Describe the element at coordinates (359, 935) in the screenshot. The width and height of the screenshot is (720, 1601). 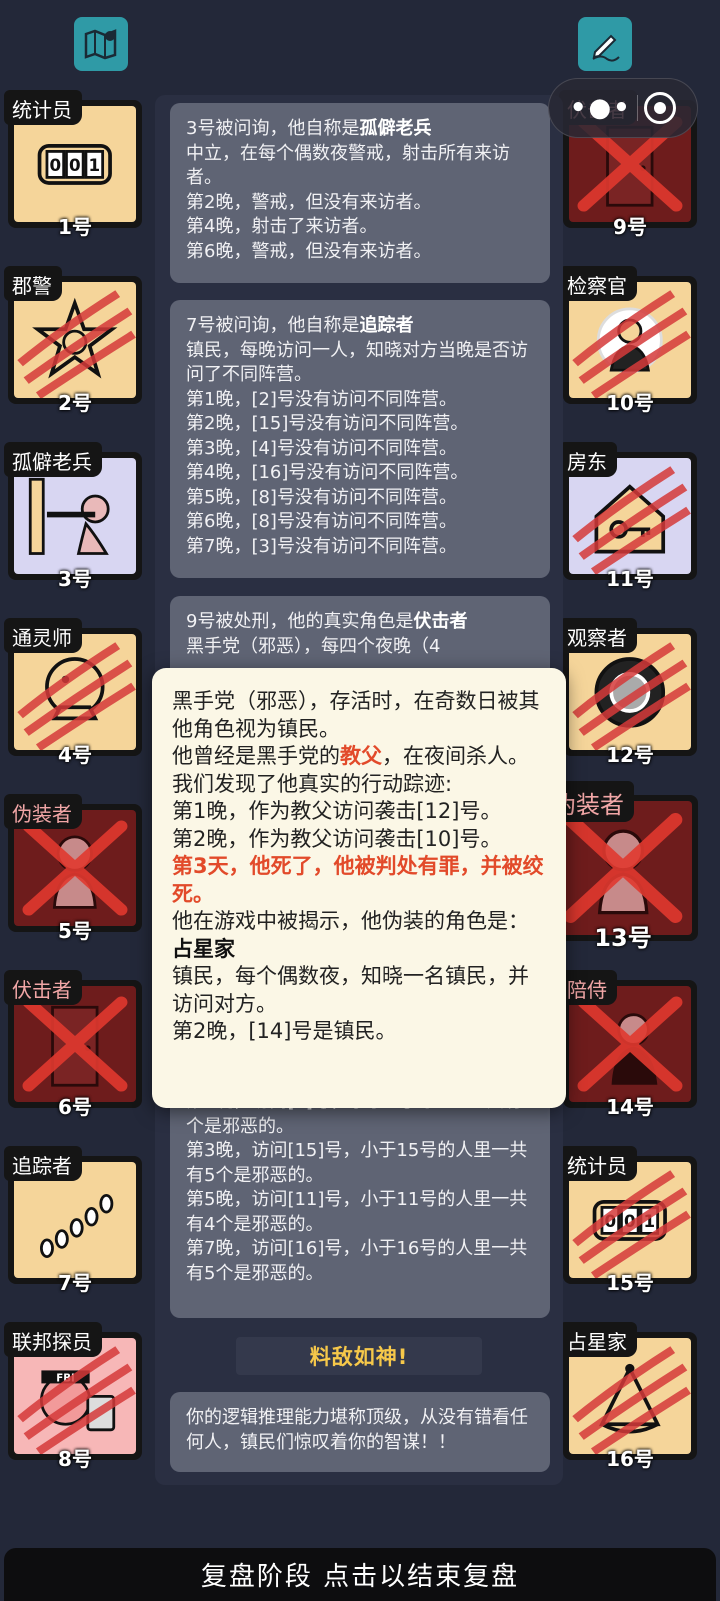
I see `popup-line: 他在游戏中被揭示，他伪装的角色是： 占星家` at that location.